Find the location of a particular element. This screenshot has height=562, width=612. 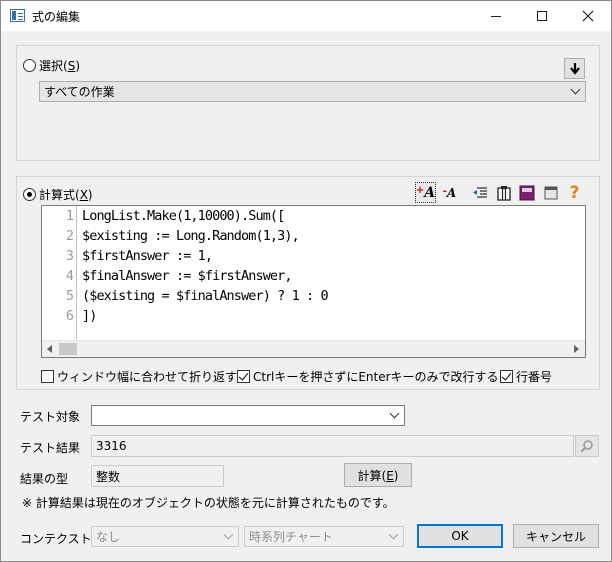

line-number-gutter: 1 2 3 4 5 6 is located at coordinates (60, 272).